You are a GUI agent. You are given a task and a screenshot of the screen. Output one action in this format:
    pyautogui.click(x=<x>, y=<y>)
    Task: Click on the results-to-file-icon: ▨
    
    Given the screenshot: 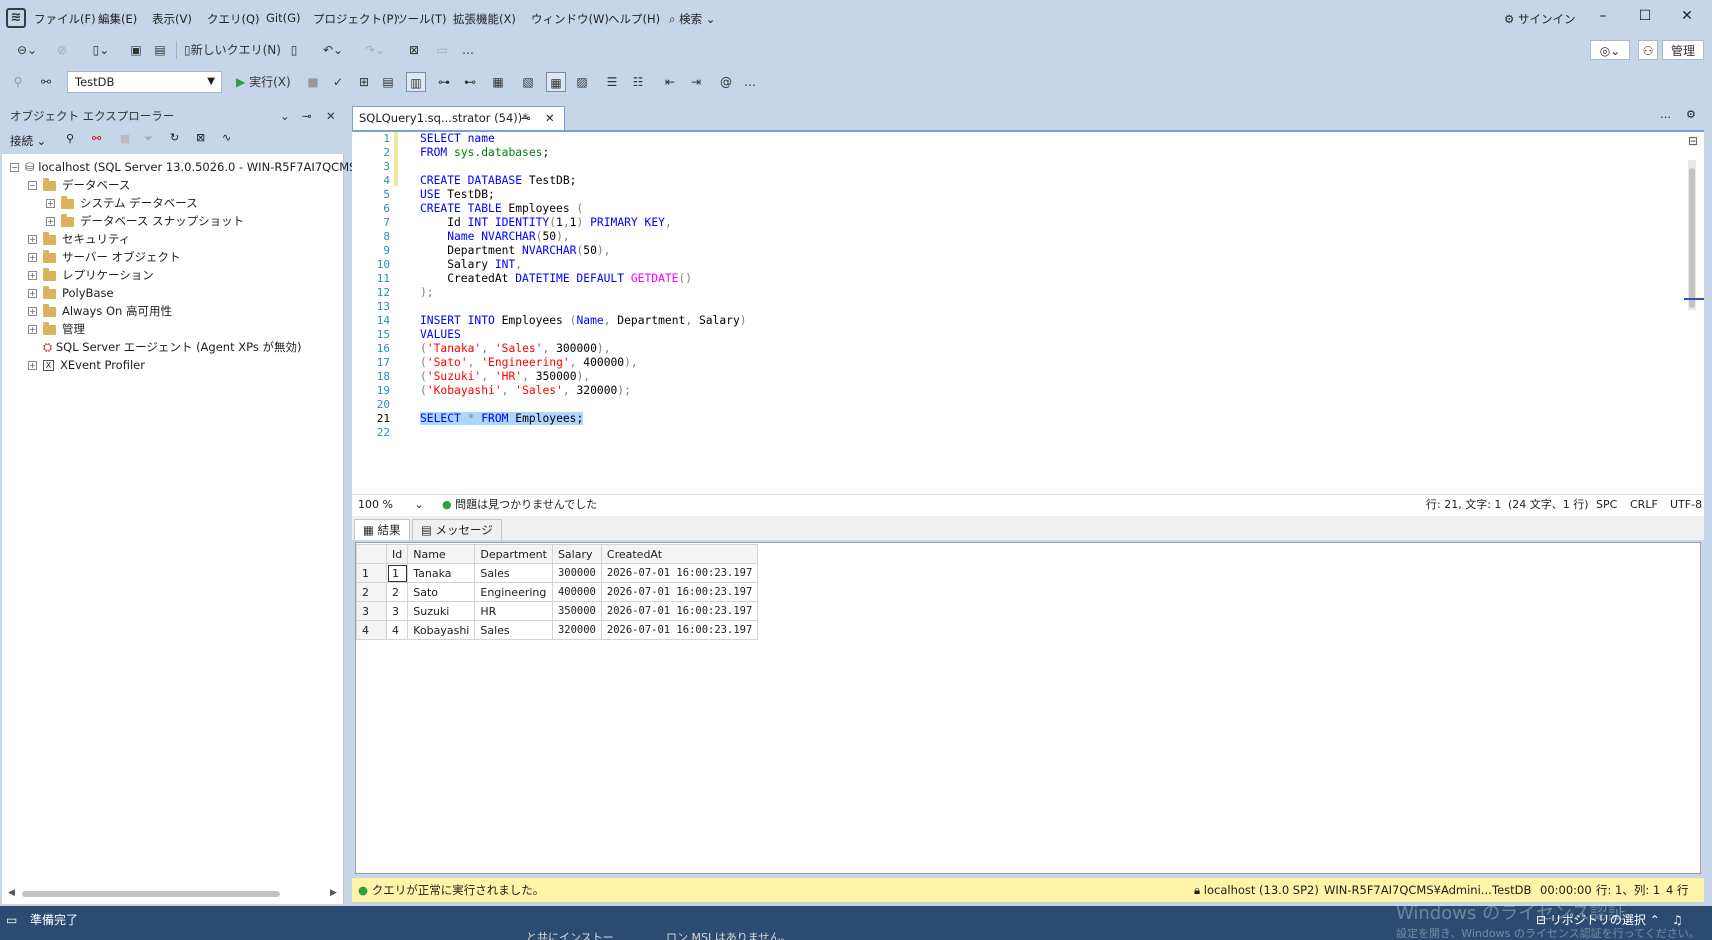 What is the action you would take?
    pyautogui.click(x=582, y=82)
    